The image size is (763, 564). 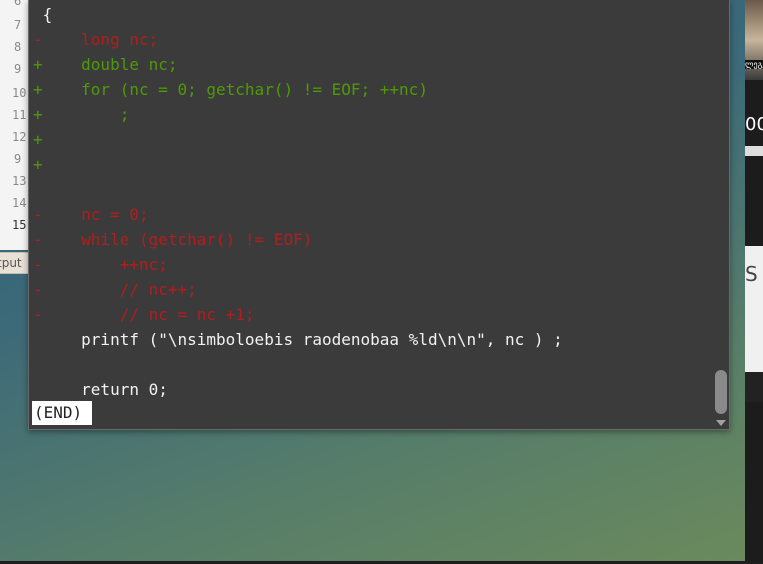 What do you see at coordinates (19, 93) in the screenshot?
I see `line-number: 10` at bounding box center [19, 93].